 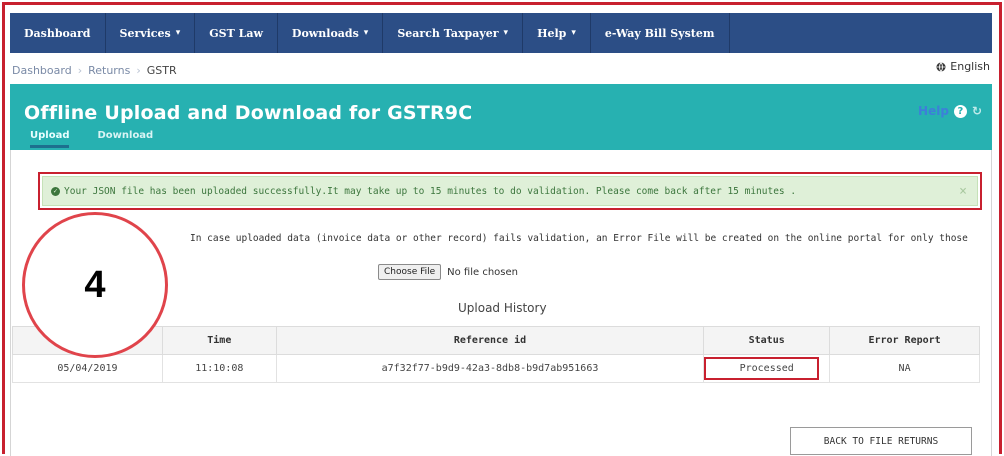 I want to click on choose-file-button: Choose File, so click(x=410, y=272).